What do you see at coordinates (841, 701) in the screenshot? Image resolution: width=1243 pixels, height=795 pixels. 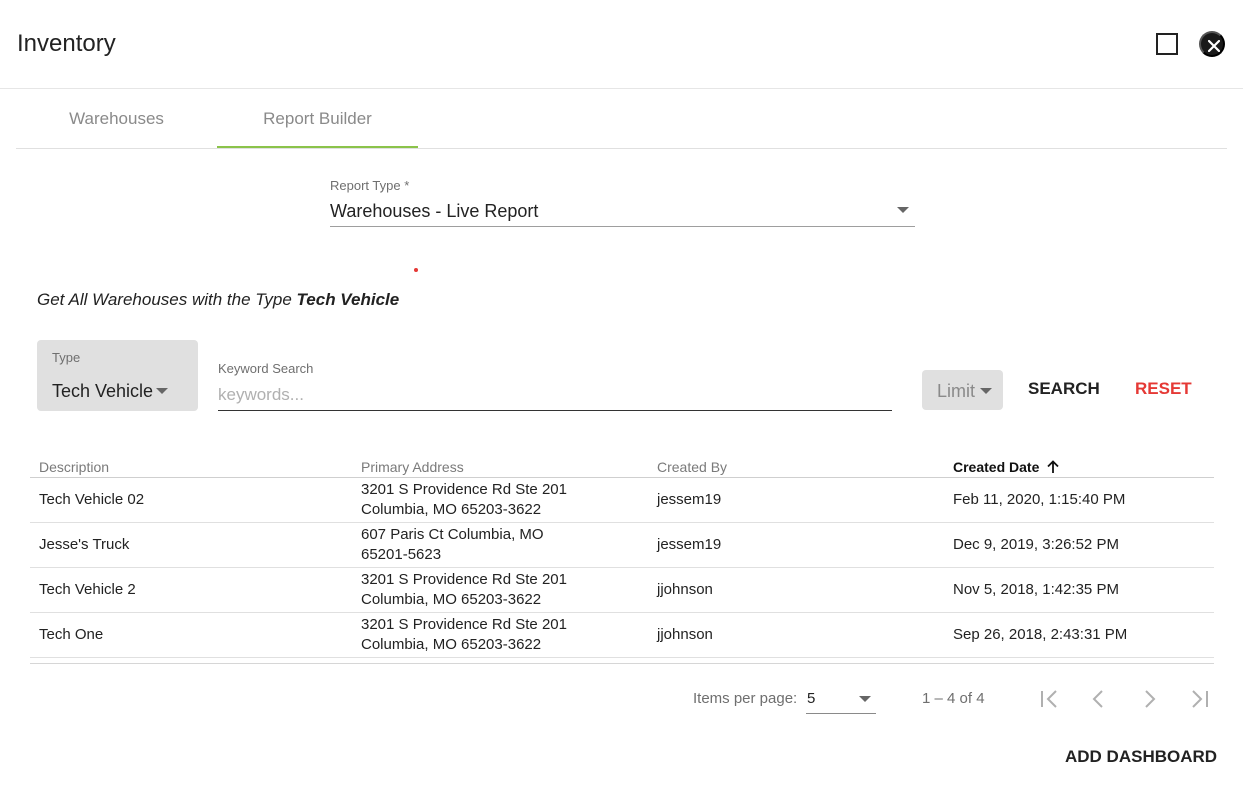 I see `items-per-page-select: 5` at bounding box center [841, 701].